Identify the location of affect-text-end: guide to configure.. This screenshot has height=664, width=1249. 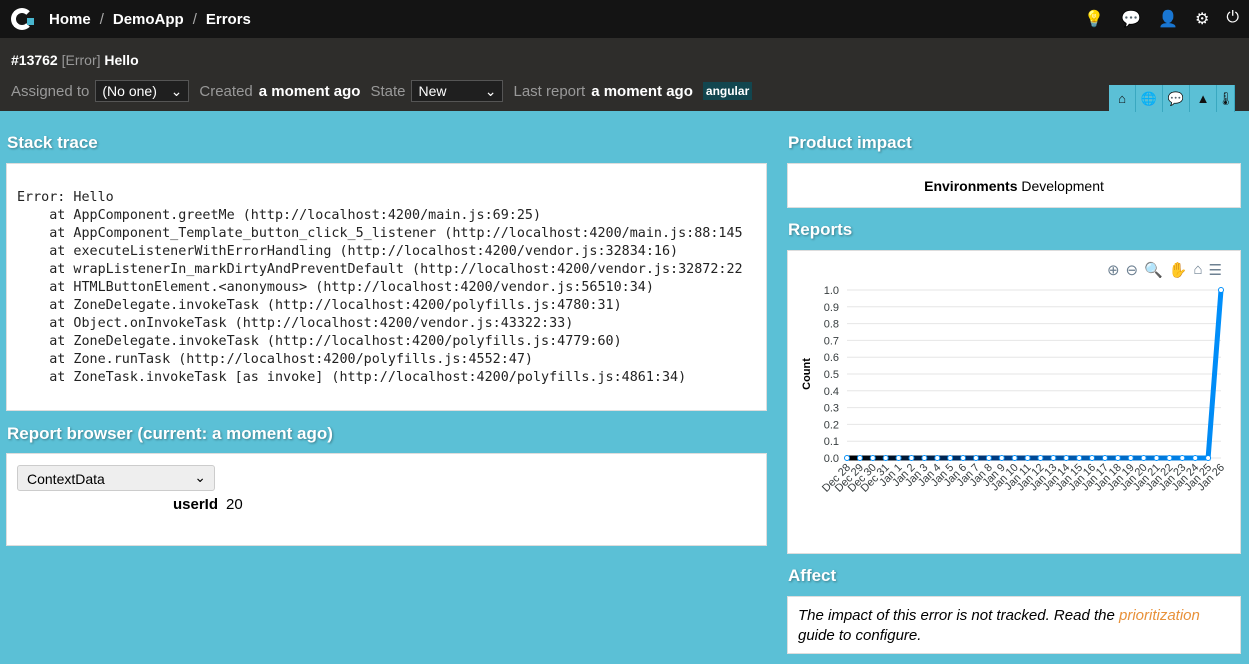
(860, 635).